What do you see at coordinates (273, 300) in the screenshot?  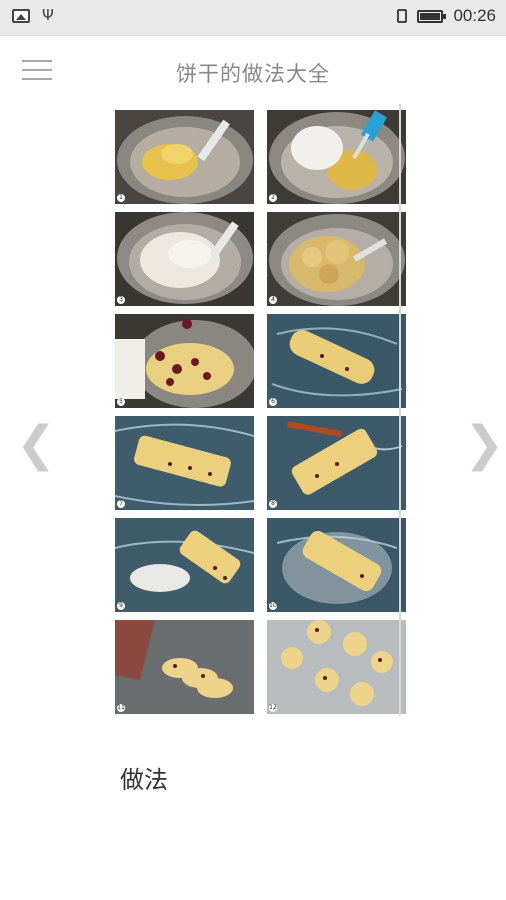 I see `step-number: 4` at bounding box center [273, 300].